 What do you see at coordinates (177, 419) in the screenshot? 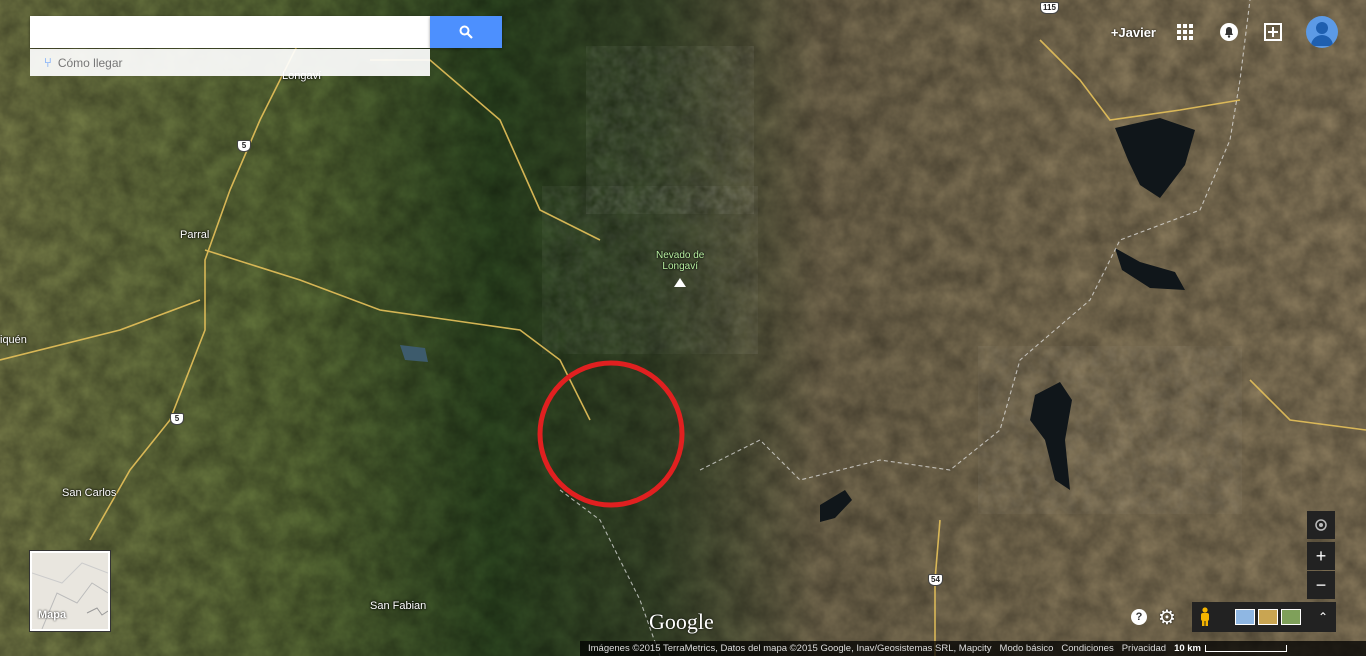
I see `route-5-shield-b: 5` at bounding box center [177, 419].